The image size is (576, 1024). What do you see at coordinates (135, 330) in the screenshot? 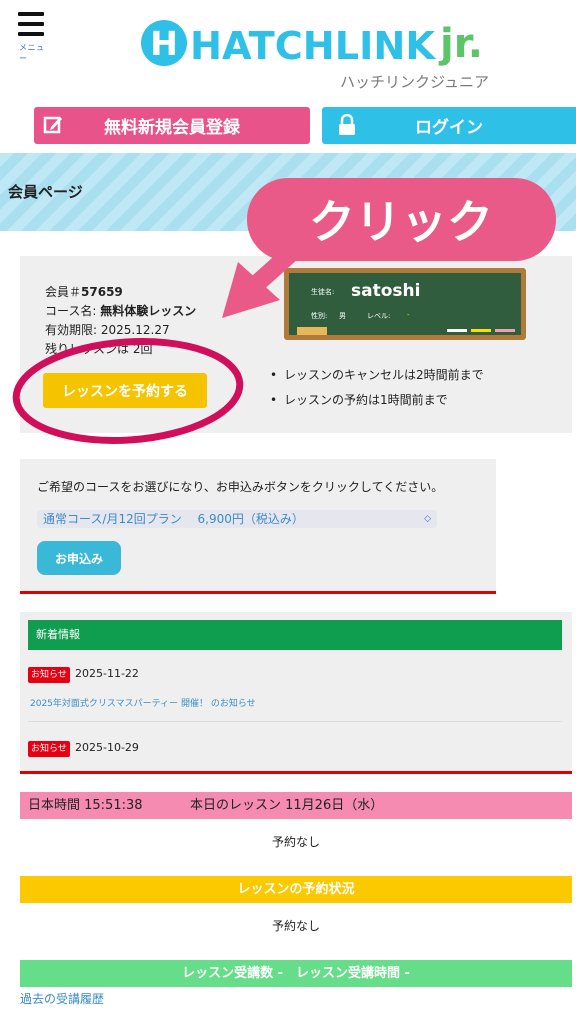
I see `expiry-value: 2025.12.27` at bounding box center [135, 330].